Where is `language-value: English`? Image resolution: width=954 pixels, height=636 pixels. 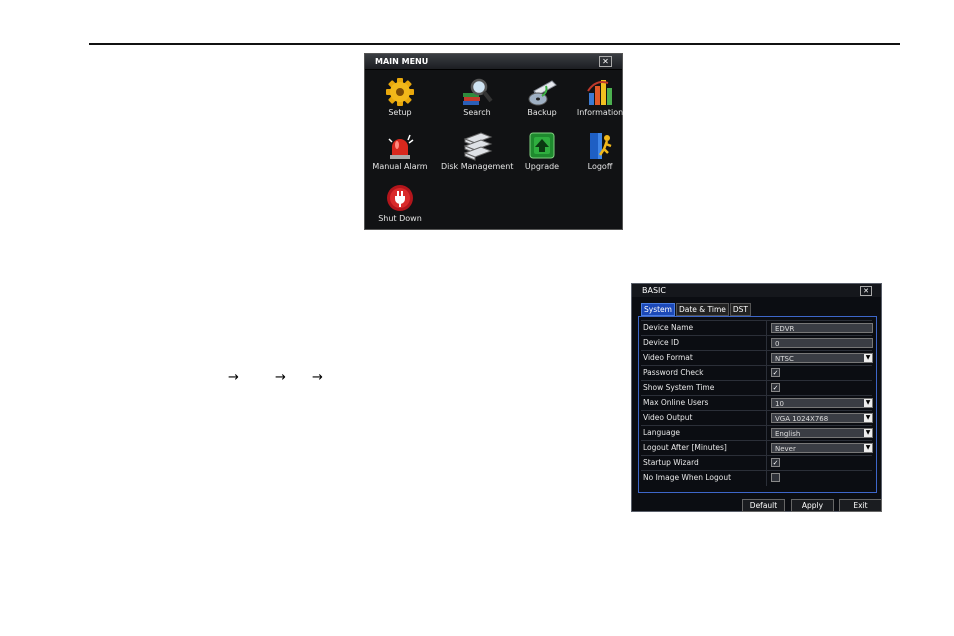
language-value: English is located at coordinates (788, 434).